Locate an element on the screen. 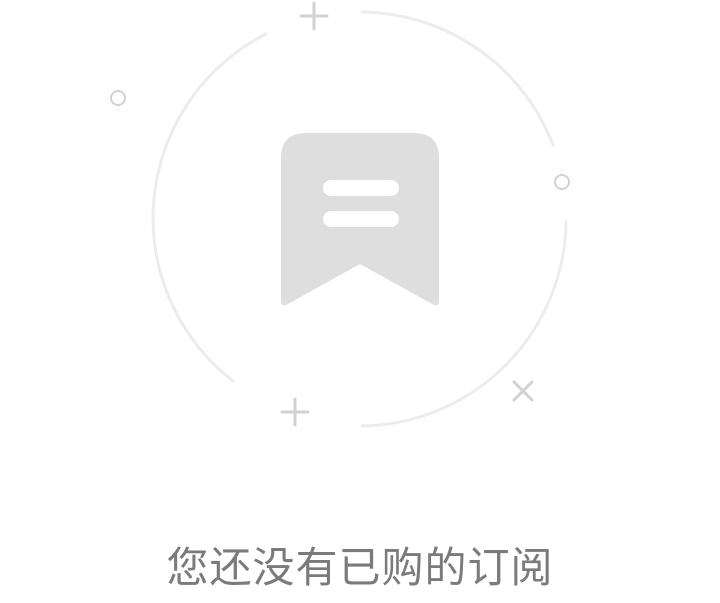  empty-state-message: 您还没有已购的订阅 is located at coordinates (360, 567).